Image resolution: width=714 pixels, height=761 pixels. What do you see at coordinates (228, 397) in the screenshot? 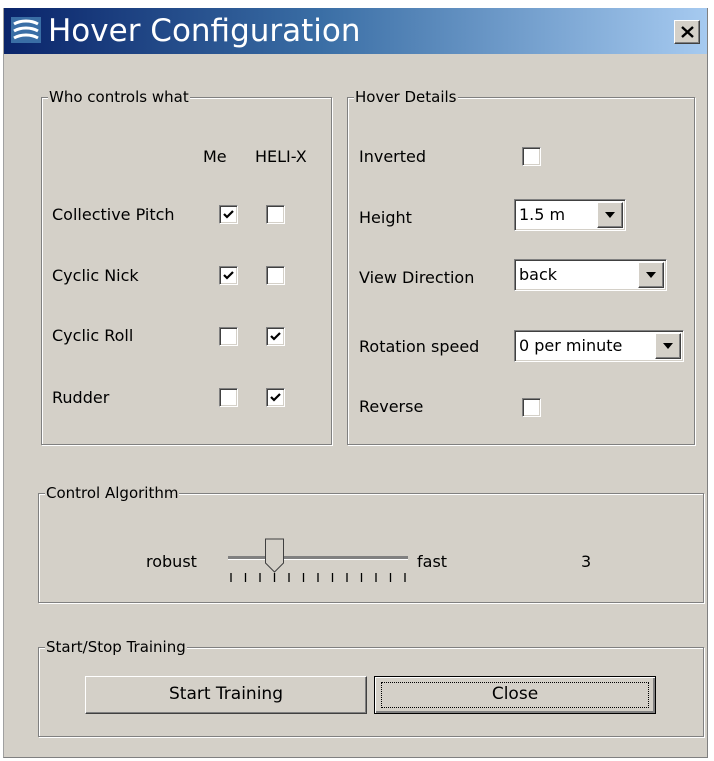
I see `rudder-me-checkbox` at bounding box center [228, 397].